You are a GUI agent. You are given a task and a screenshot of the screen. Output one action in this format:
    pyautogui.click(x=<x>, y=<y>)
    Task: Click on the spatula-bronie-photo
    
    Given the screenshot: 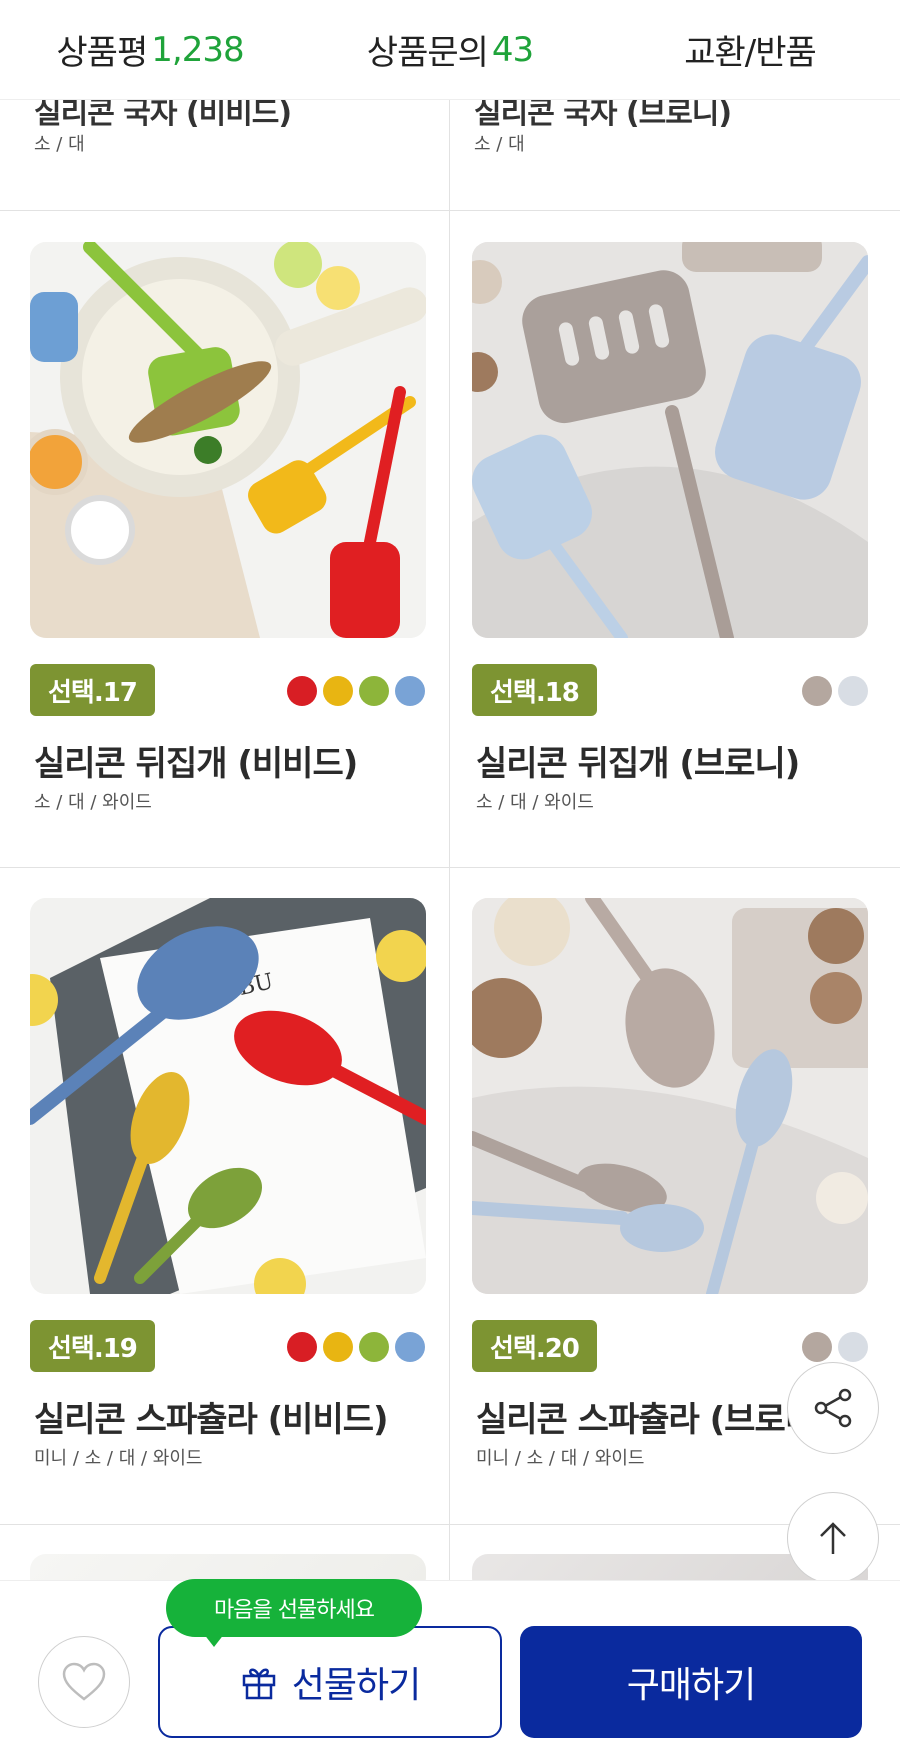 What is the action you would take?
    pyautogui.click(x=670, y=1096)
    